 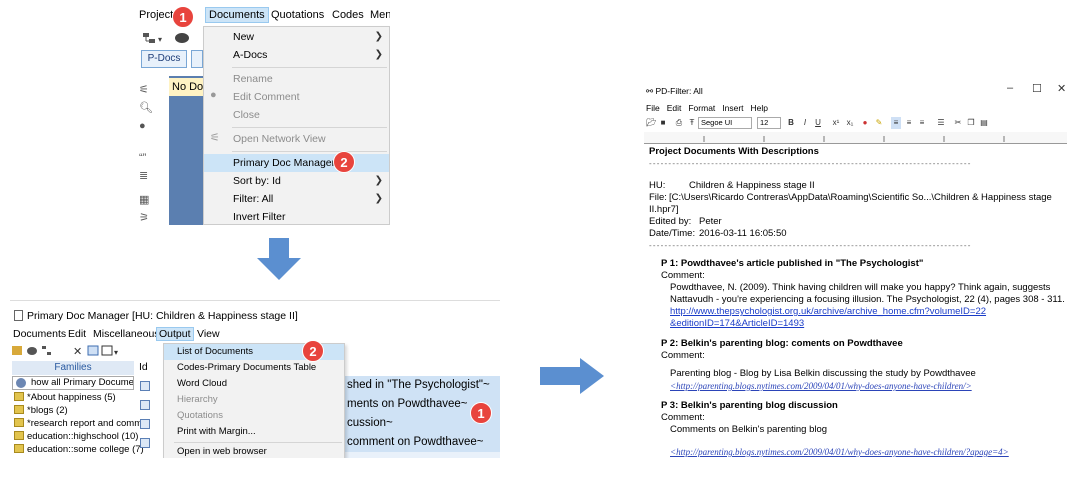 I want to click on pdm-toolbar: ✕ ▾, so click(x=80, y=351).